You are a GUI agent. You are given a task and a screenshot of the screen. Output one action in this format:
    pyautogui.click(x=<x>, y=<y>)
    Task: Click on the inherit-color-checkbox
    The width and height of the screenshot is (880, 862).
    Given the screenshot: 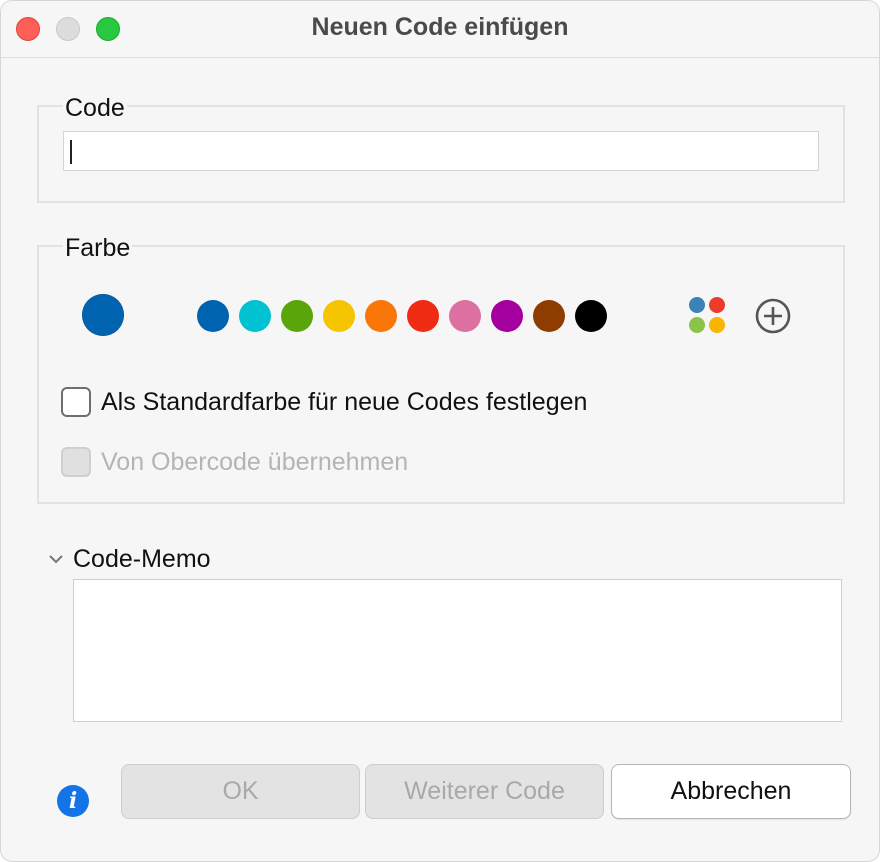 What is the action you would take?
    pyautogui.click(x=76, y=462)
    